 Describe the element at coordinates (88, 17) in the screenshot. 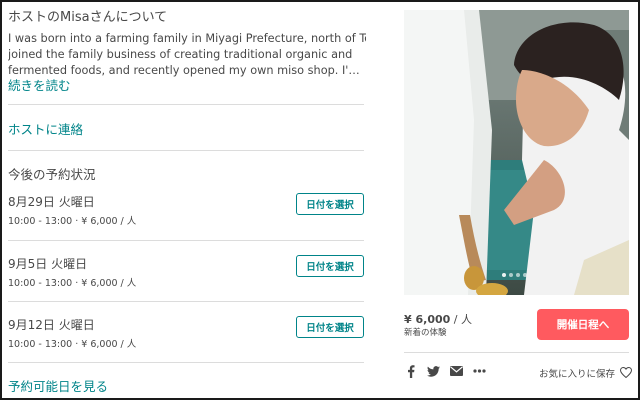

I see `host-title: ホストのMisaさんについて` at that location.